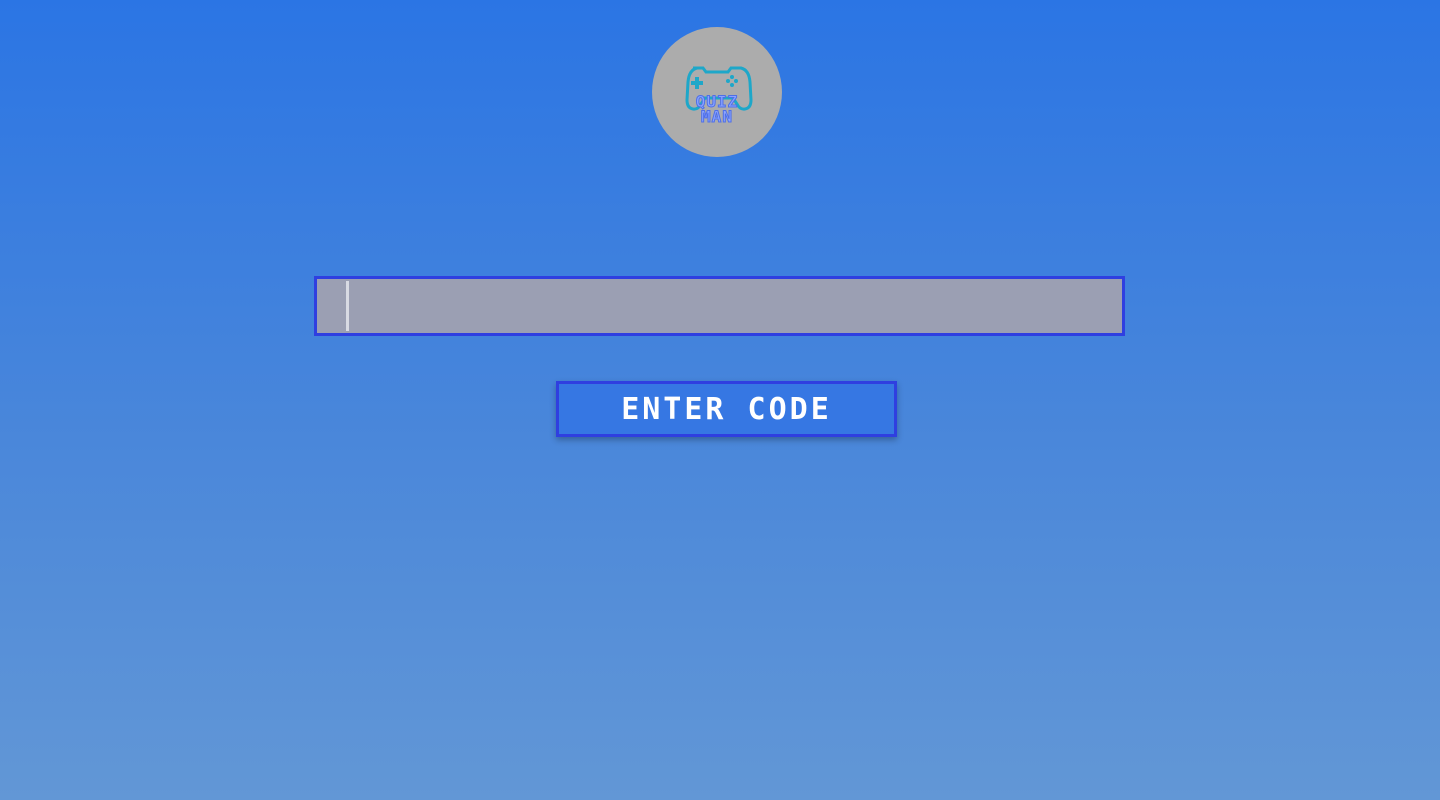  I want to click on code-input-container, so click(719, 306).